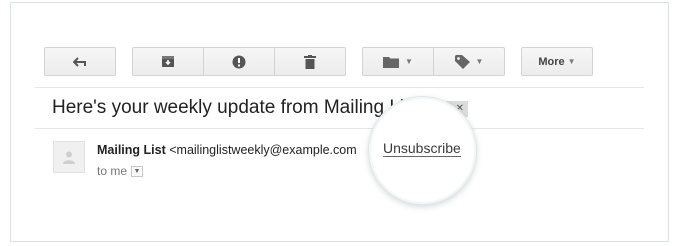 The height and width of the screenshot is (246, 679). I want to click on tag-icon, so click(462, 61).